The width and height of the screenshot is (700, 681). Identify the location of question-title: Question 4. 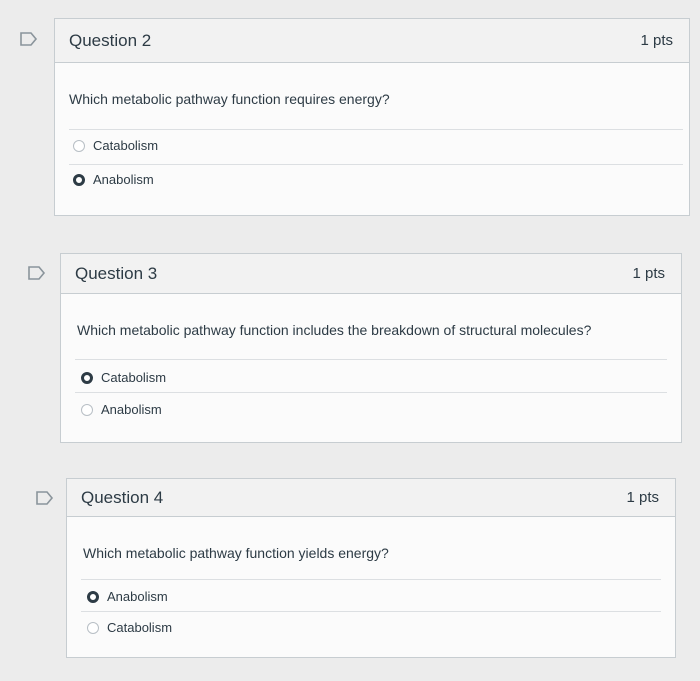
(122, 497).